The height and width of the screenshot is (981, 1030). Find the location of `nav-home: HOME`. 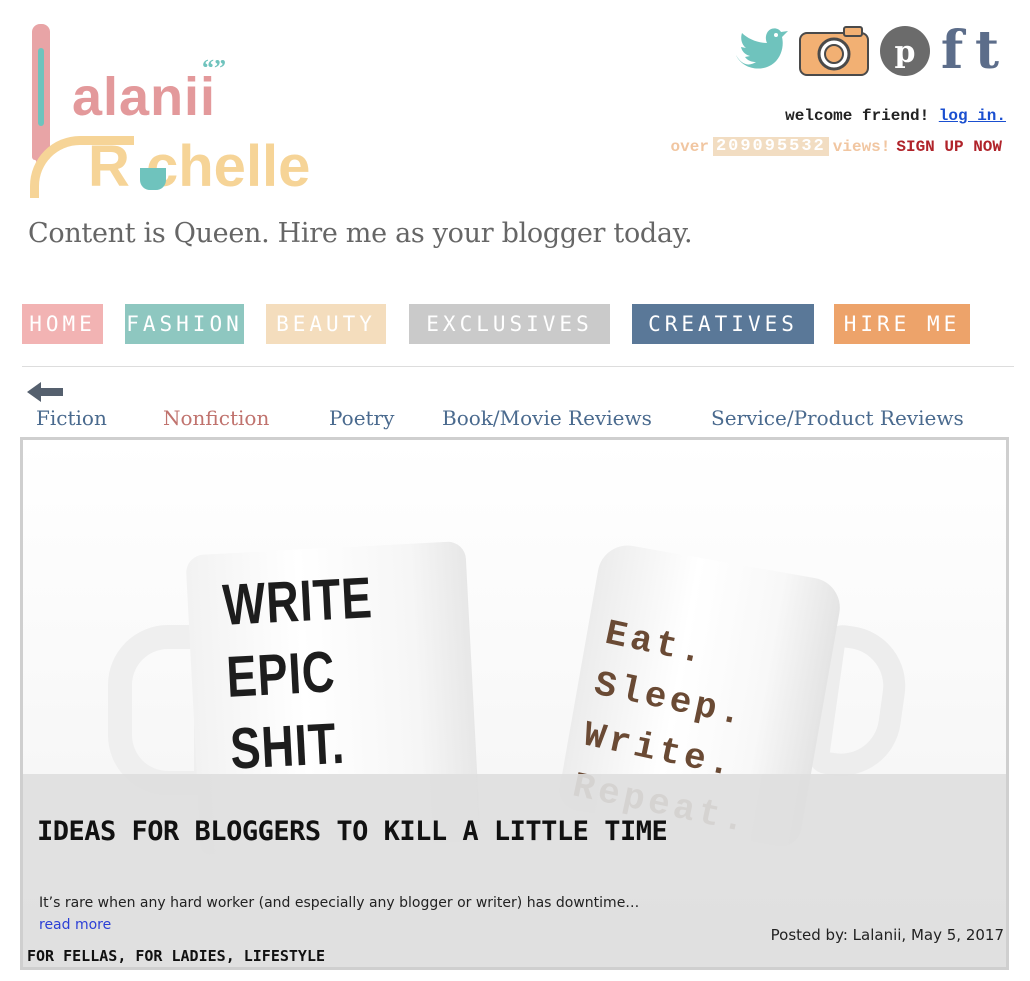

nav-home: HOME is located at coordinates (62, 324).